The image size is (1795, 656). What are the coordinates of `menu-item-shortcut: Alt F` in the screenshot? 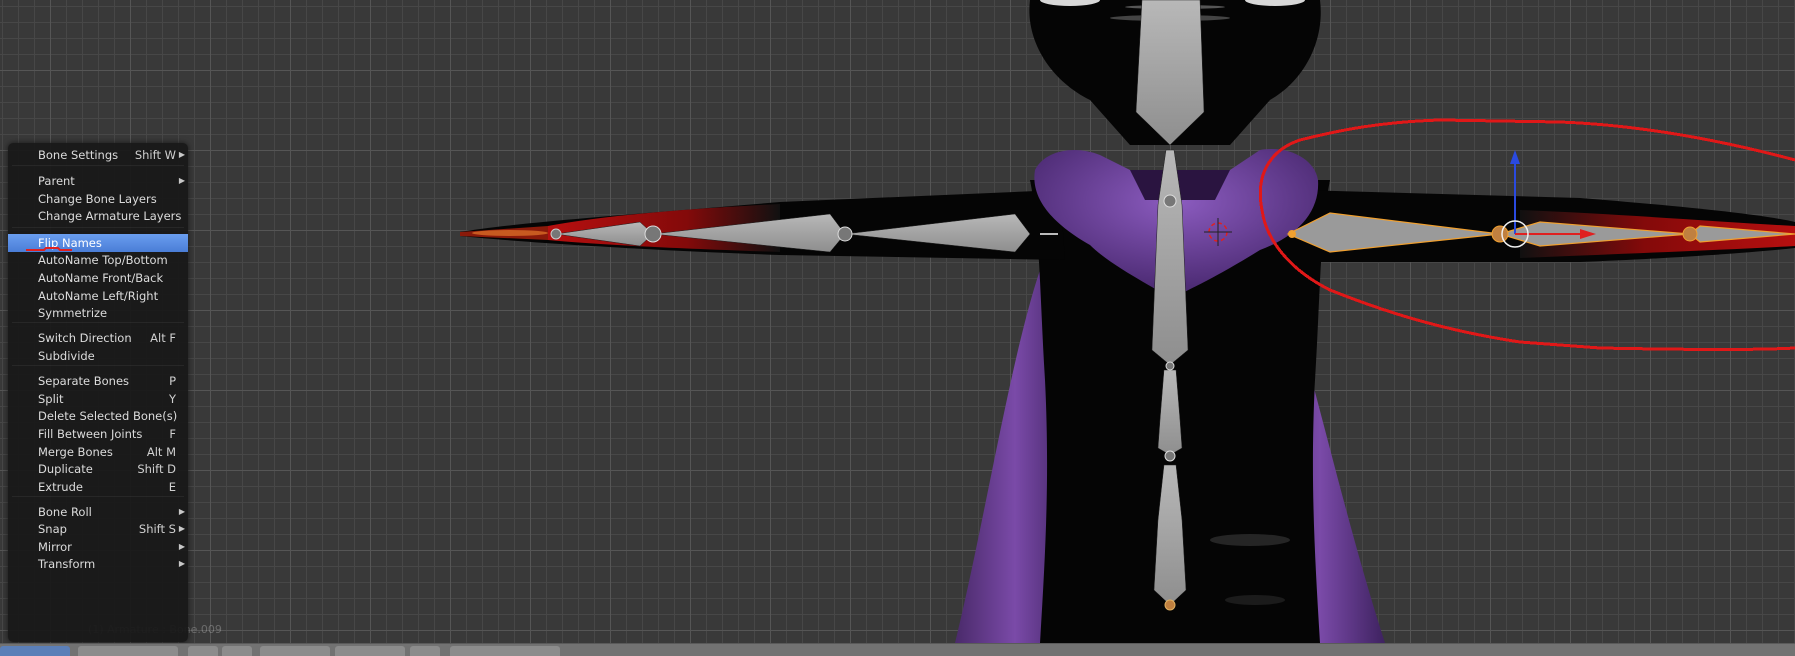 It's located at (163, 338).